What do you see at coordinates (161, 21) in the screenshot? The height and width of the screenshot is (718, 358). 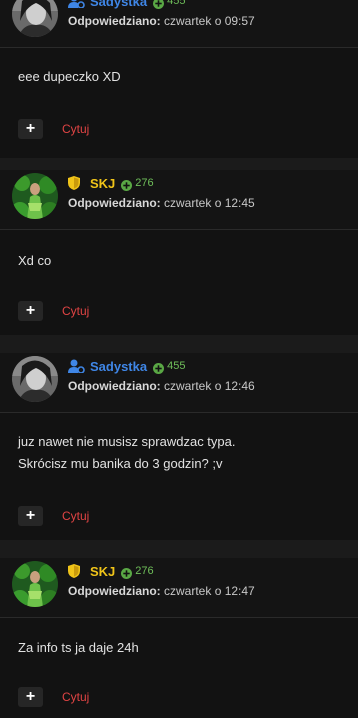 I see `post-meta: Odpowiedziano: czwartek o 09:57` at bounding box center [161, 21].